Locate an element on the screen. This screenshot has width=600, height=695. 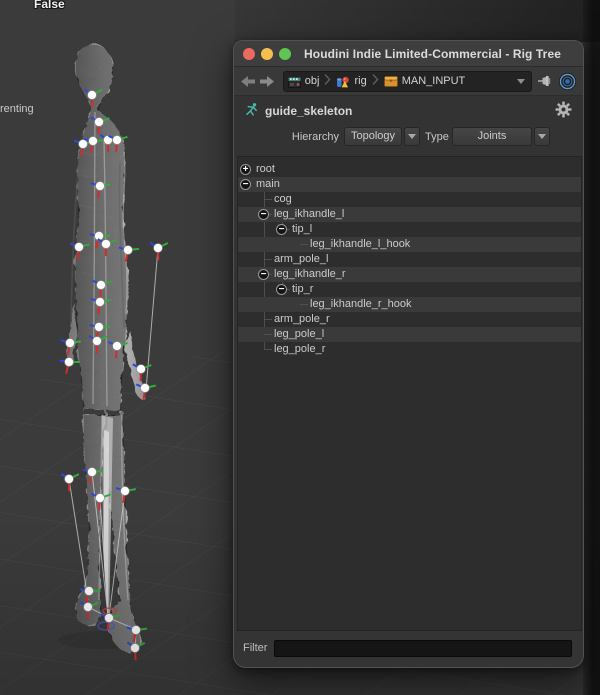
input-node-icon is located at coordinates (390, 81).